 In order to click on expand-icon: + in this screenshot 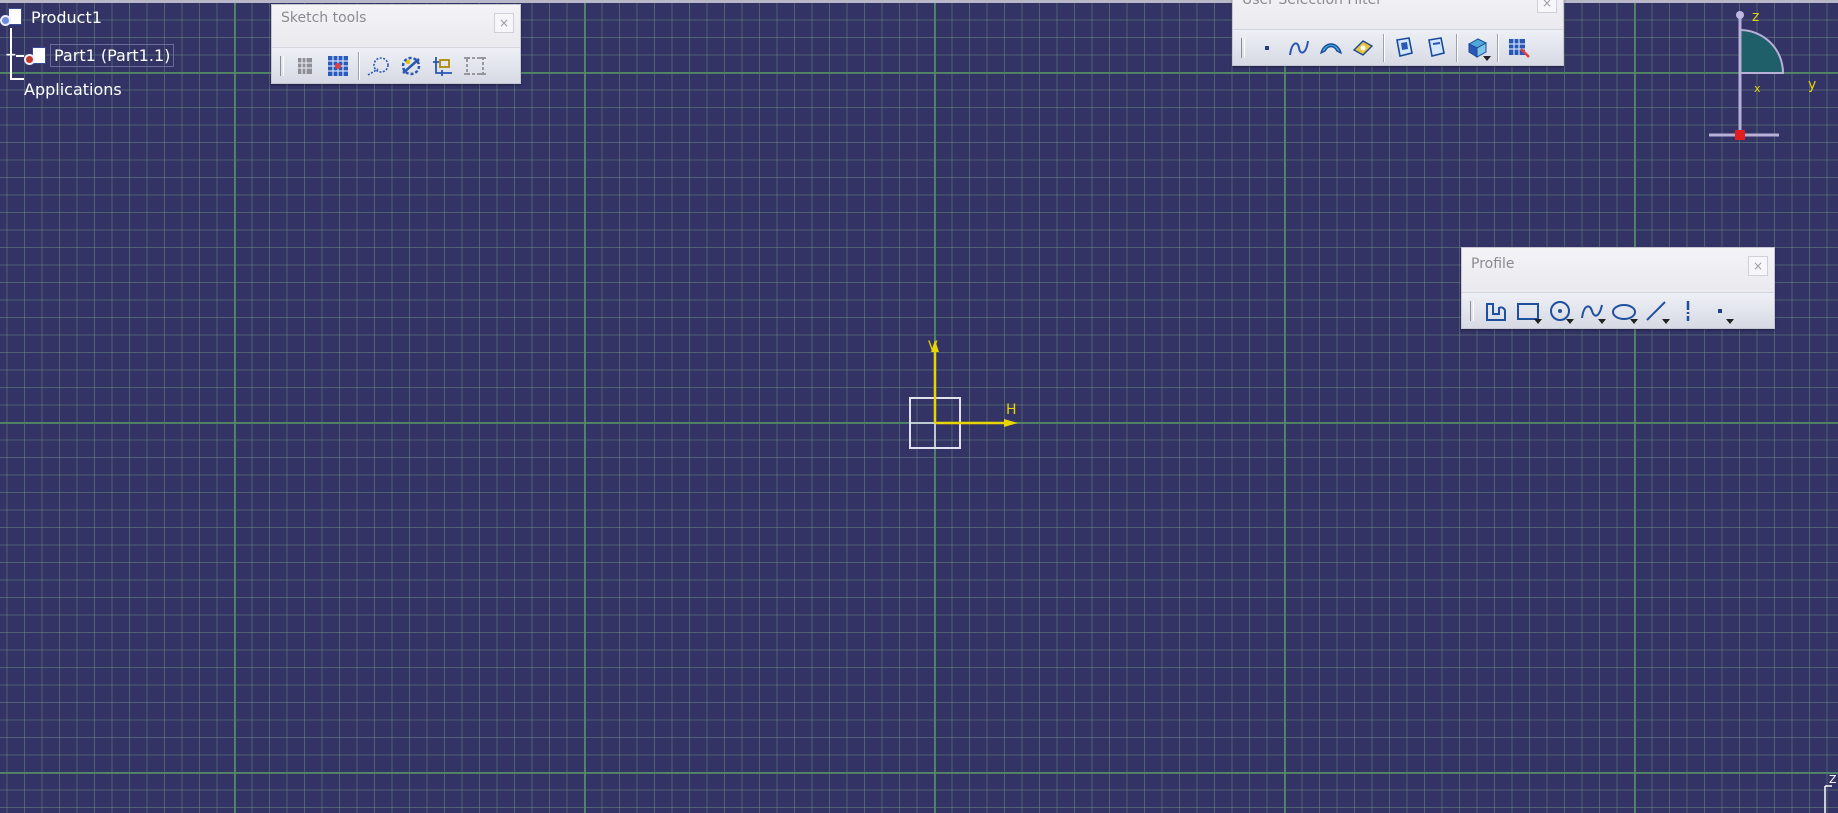, I will do `click(11, 55)`.